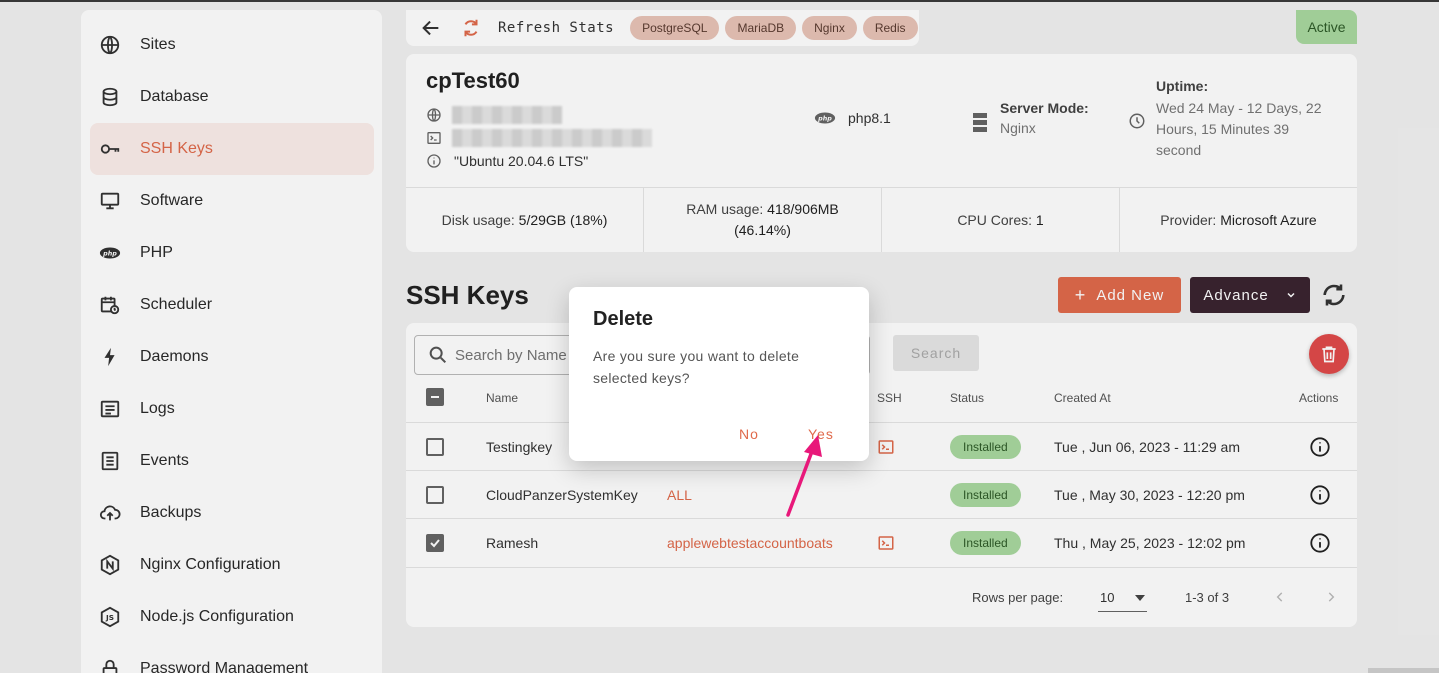  I want to click on no-button: No, so click(749, 434).